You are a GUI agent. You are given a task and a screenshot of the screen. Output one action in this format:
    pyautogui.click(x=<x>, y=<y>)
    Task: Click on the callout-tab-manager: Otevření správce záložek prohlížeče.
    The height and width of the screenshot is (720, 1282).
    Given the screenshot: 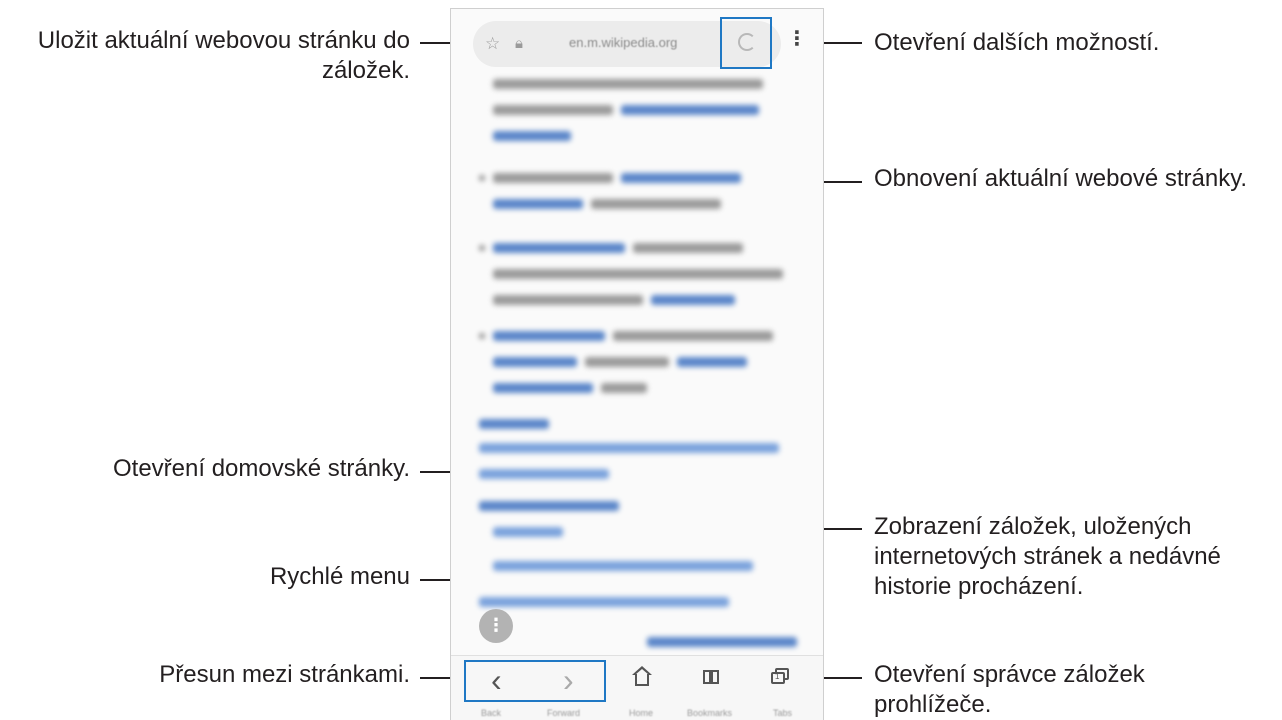 What is the action you would take?
    pyautogui.click(x=1064, y=690)
    